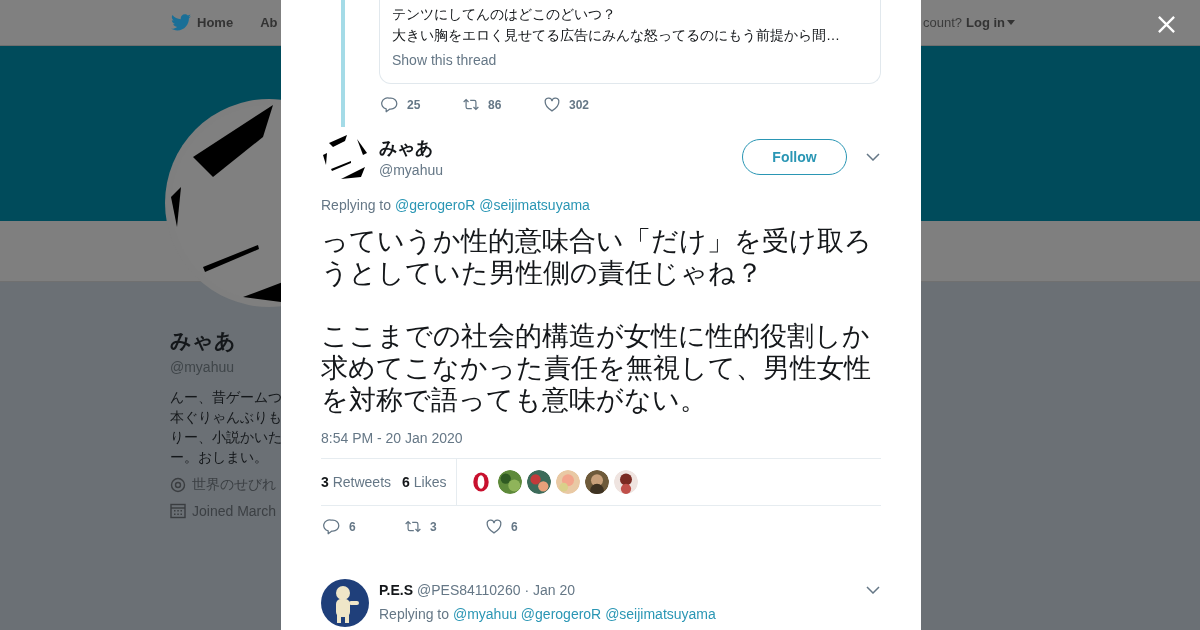 The height and width of the screenshot is (630, 1200). What do you see at coordinates (356, 482) in the screenshot?
I see `stat-link: 3 Retweets` at bounding box center [356, 482].